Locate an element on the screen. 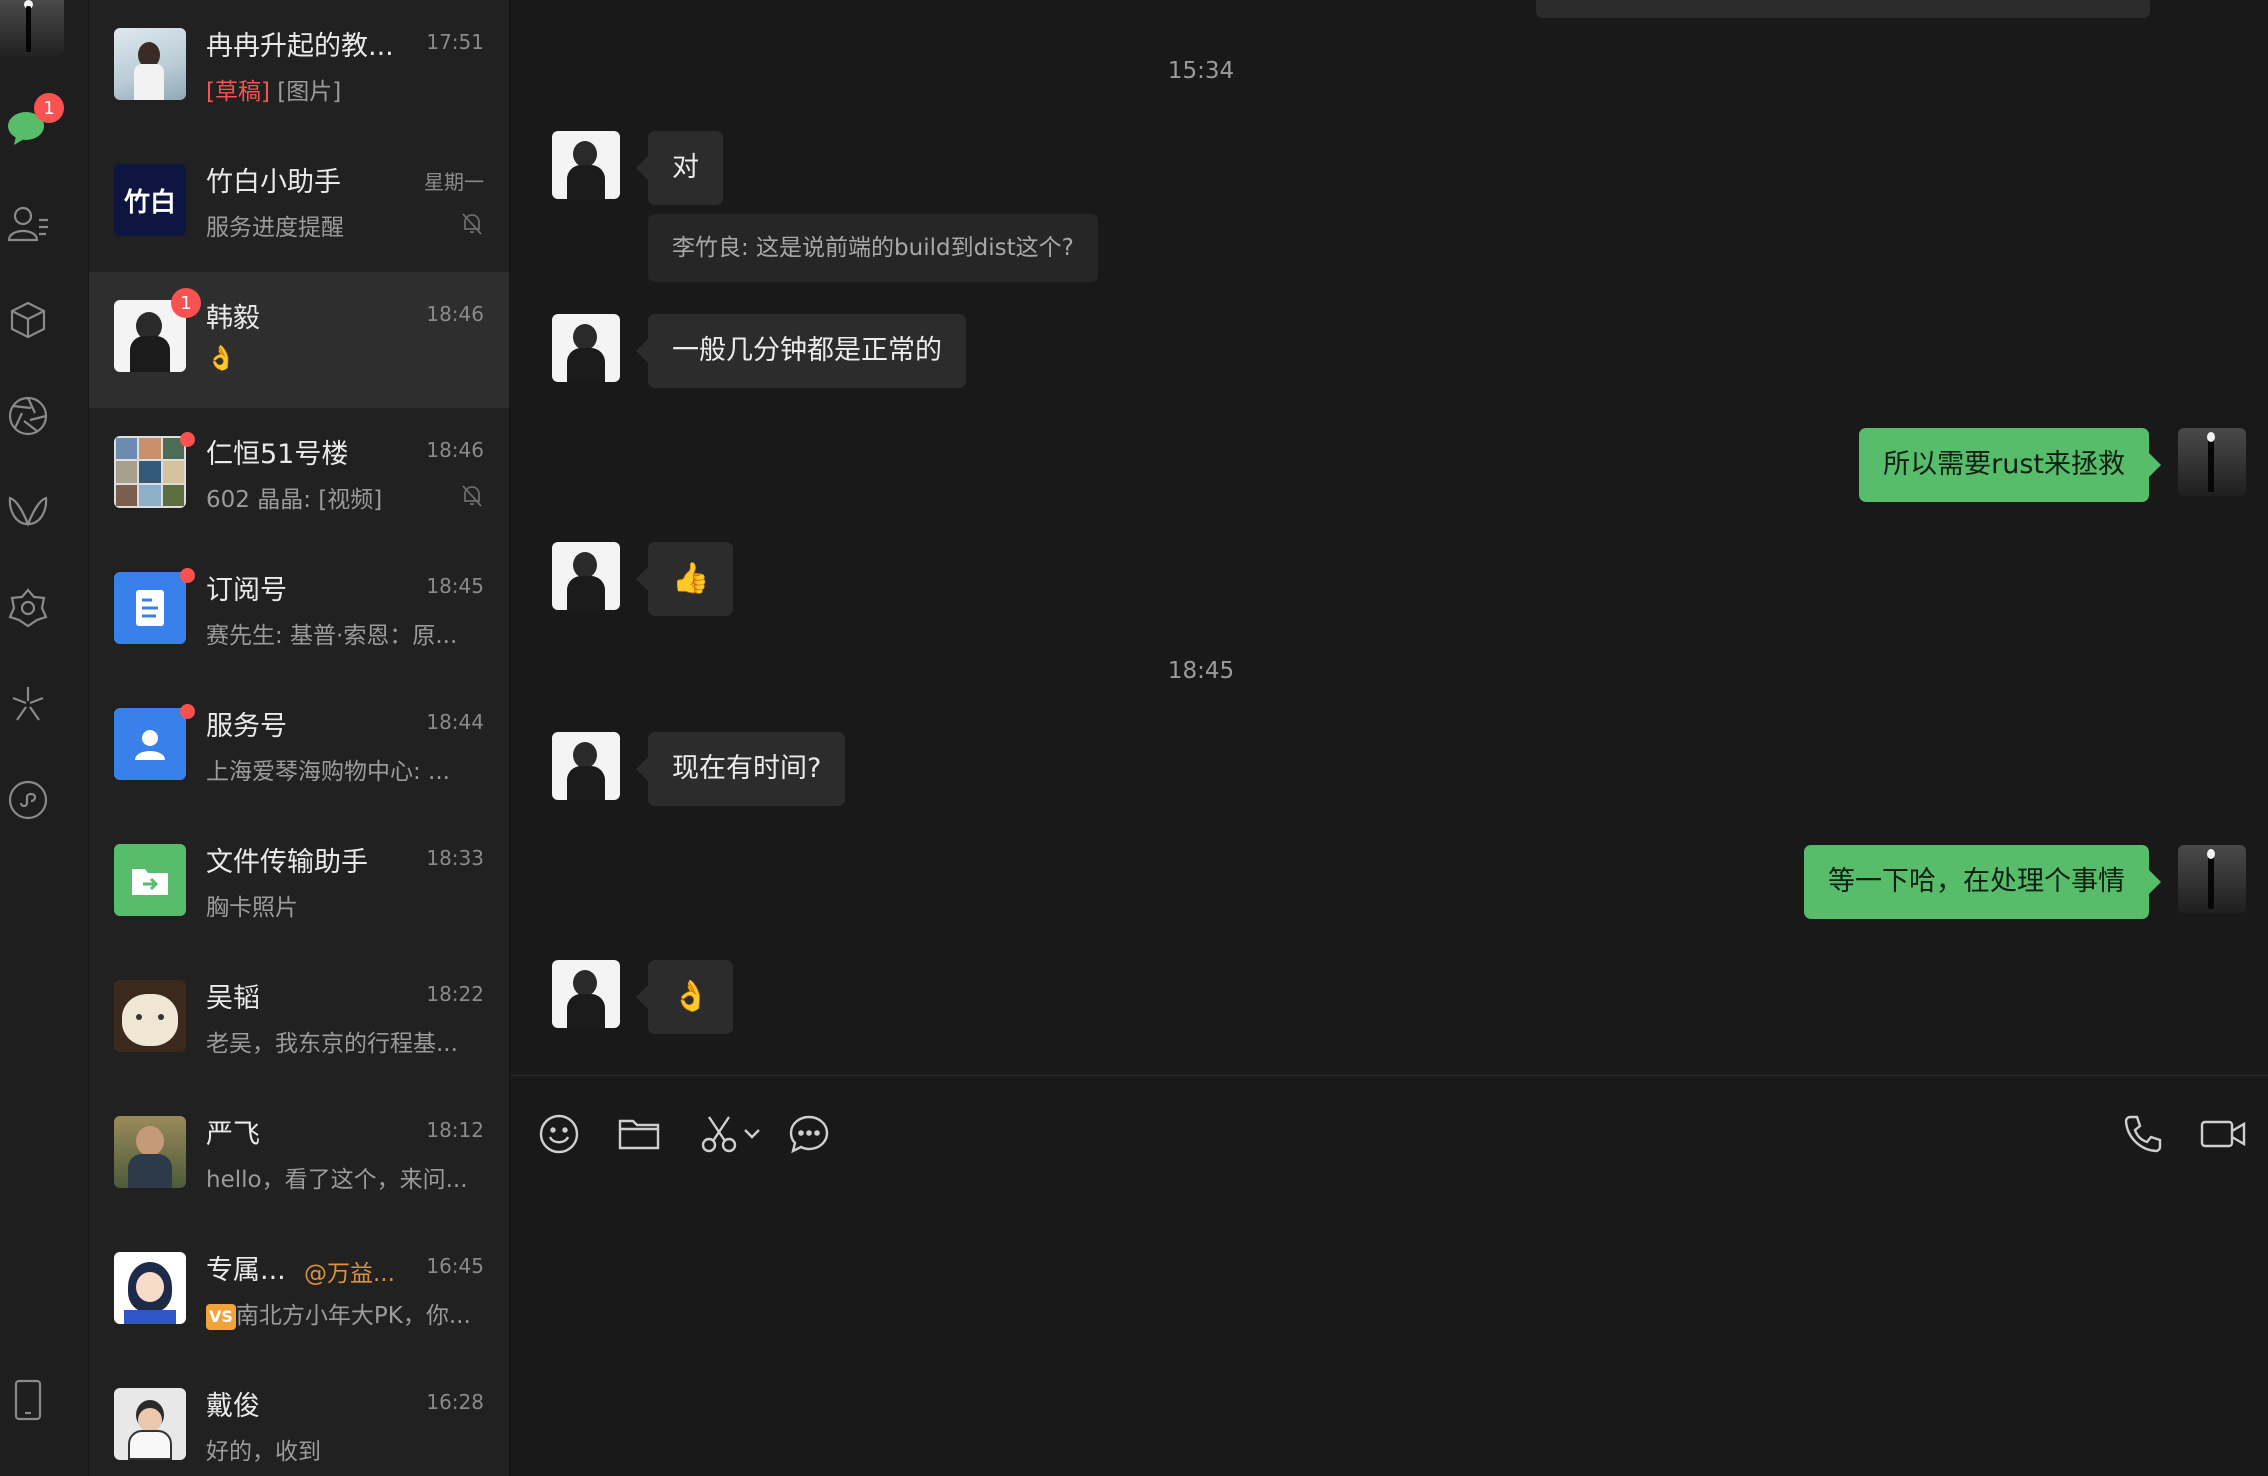 The image size is (2268, 1476). conversation-preview: 👌 is located at coordinates (221, 358).